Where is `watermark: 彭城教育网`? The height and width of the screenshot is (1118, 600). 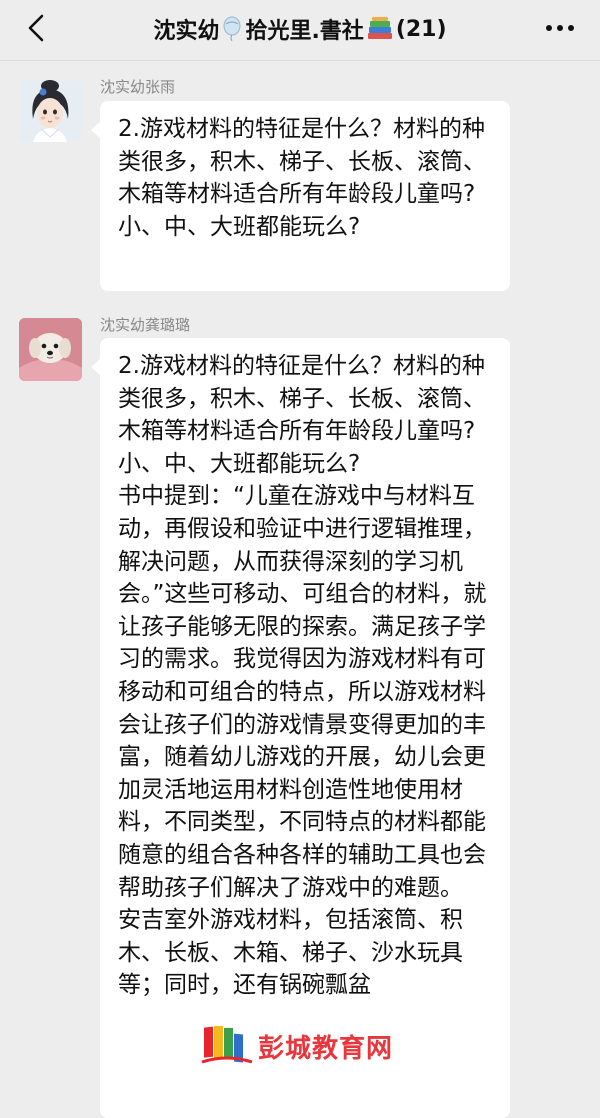
watermark: 彭城教育网 is located at coordinates (296, 1046).